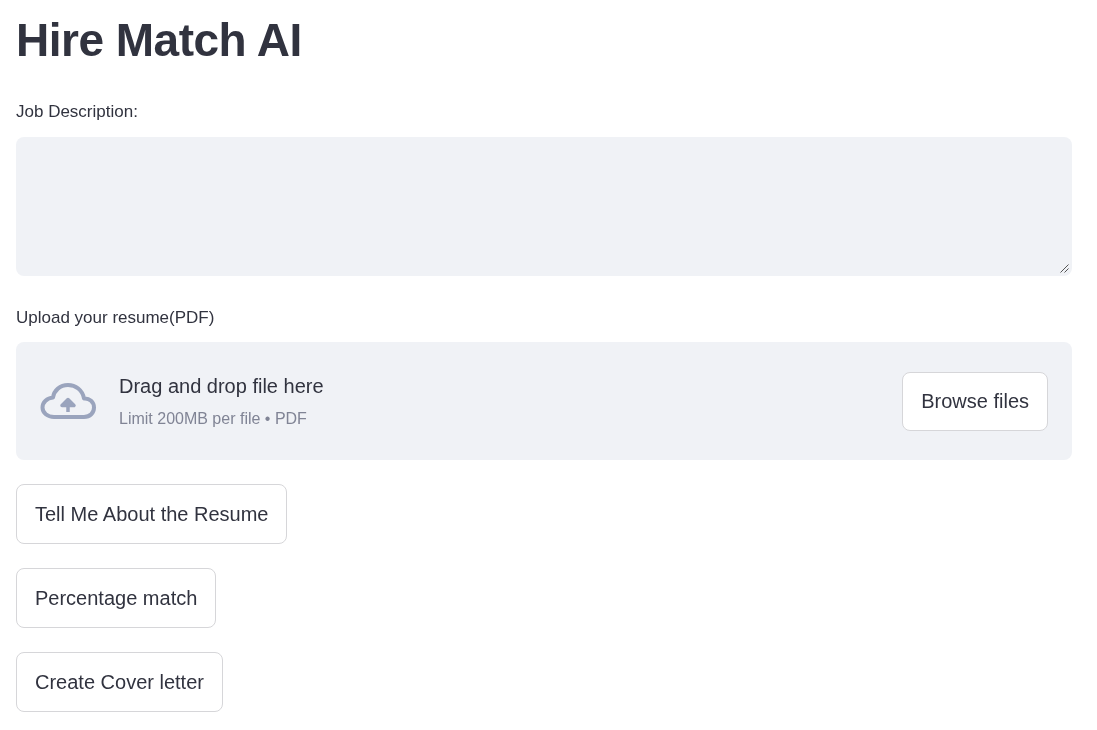 The height and width of the screenshot is (730, 1097). What do you see at coordinates (77, 112) in the screenshot?
I see `field-label: Job Description:` at bounding box center [77, 112].